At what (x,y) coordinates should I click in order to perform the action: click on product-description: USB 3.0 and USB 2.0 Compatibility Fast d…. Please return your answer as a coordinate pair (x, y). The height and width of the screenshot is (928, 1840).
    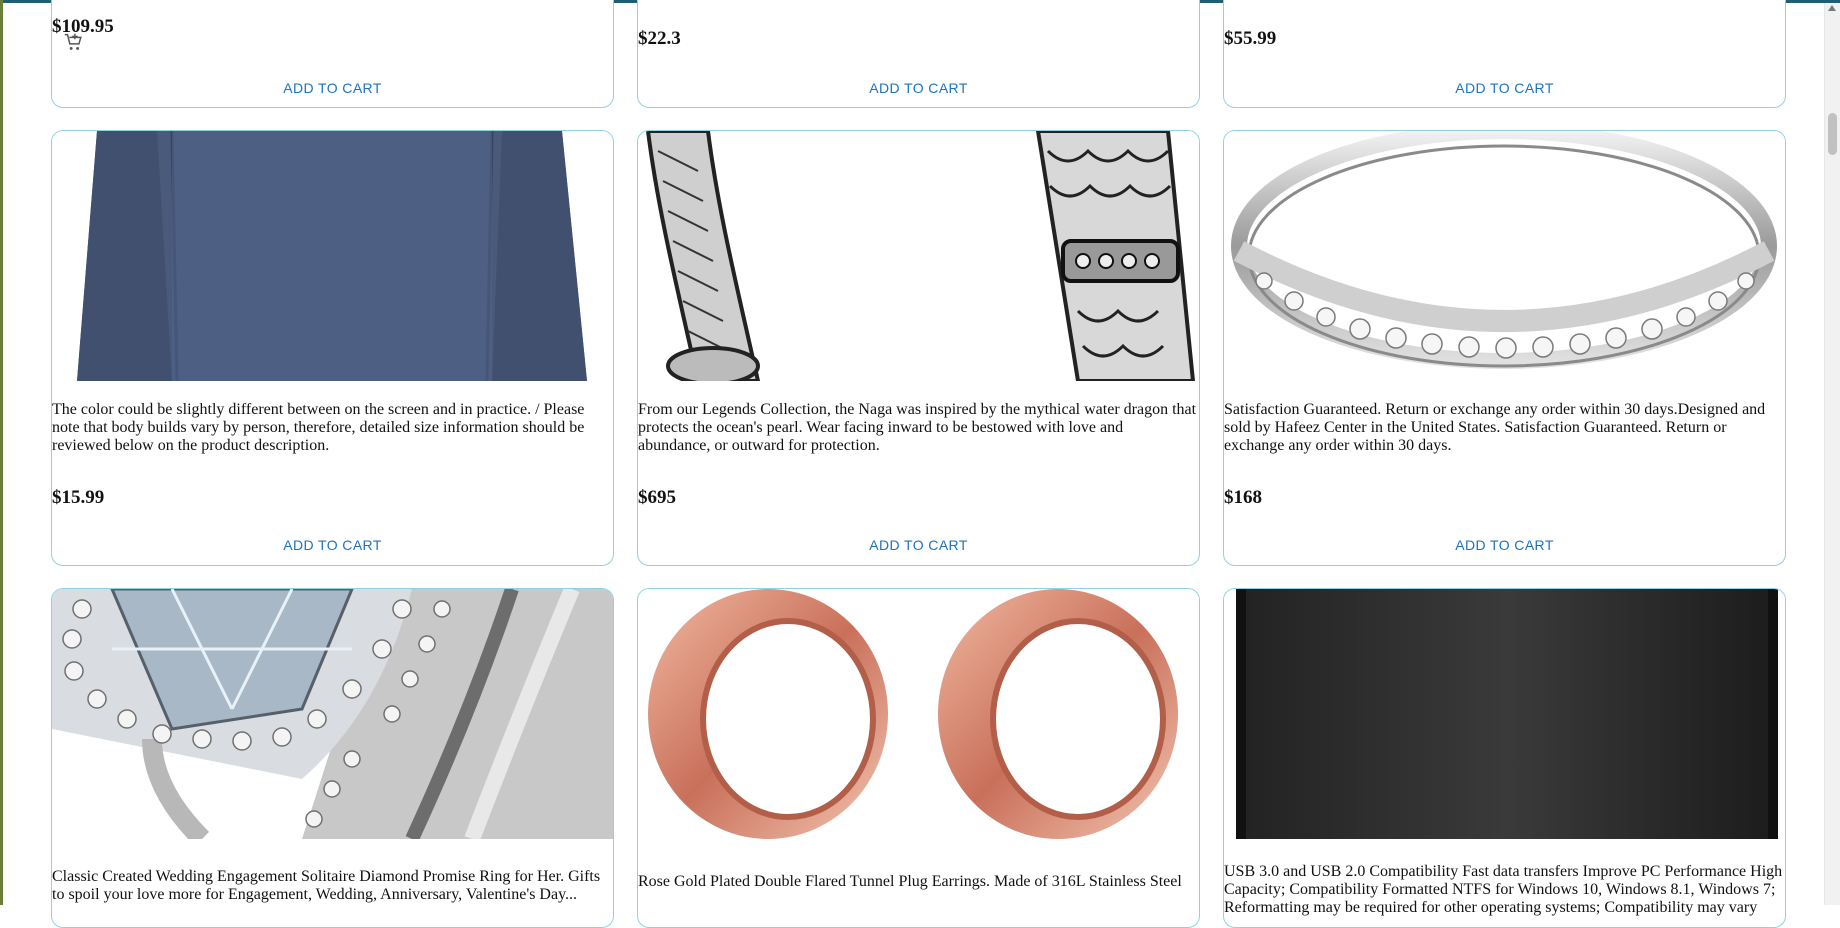
    Looking at the image, I should click on (1503, 889).